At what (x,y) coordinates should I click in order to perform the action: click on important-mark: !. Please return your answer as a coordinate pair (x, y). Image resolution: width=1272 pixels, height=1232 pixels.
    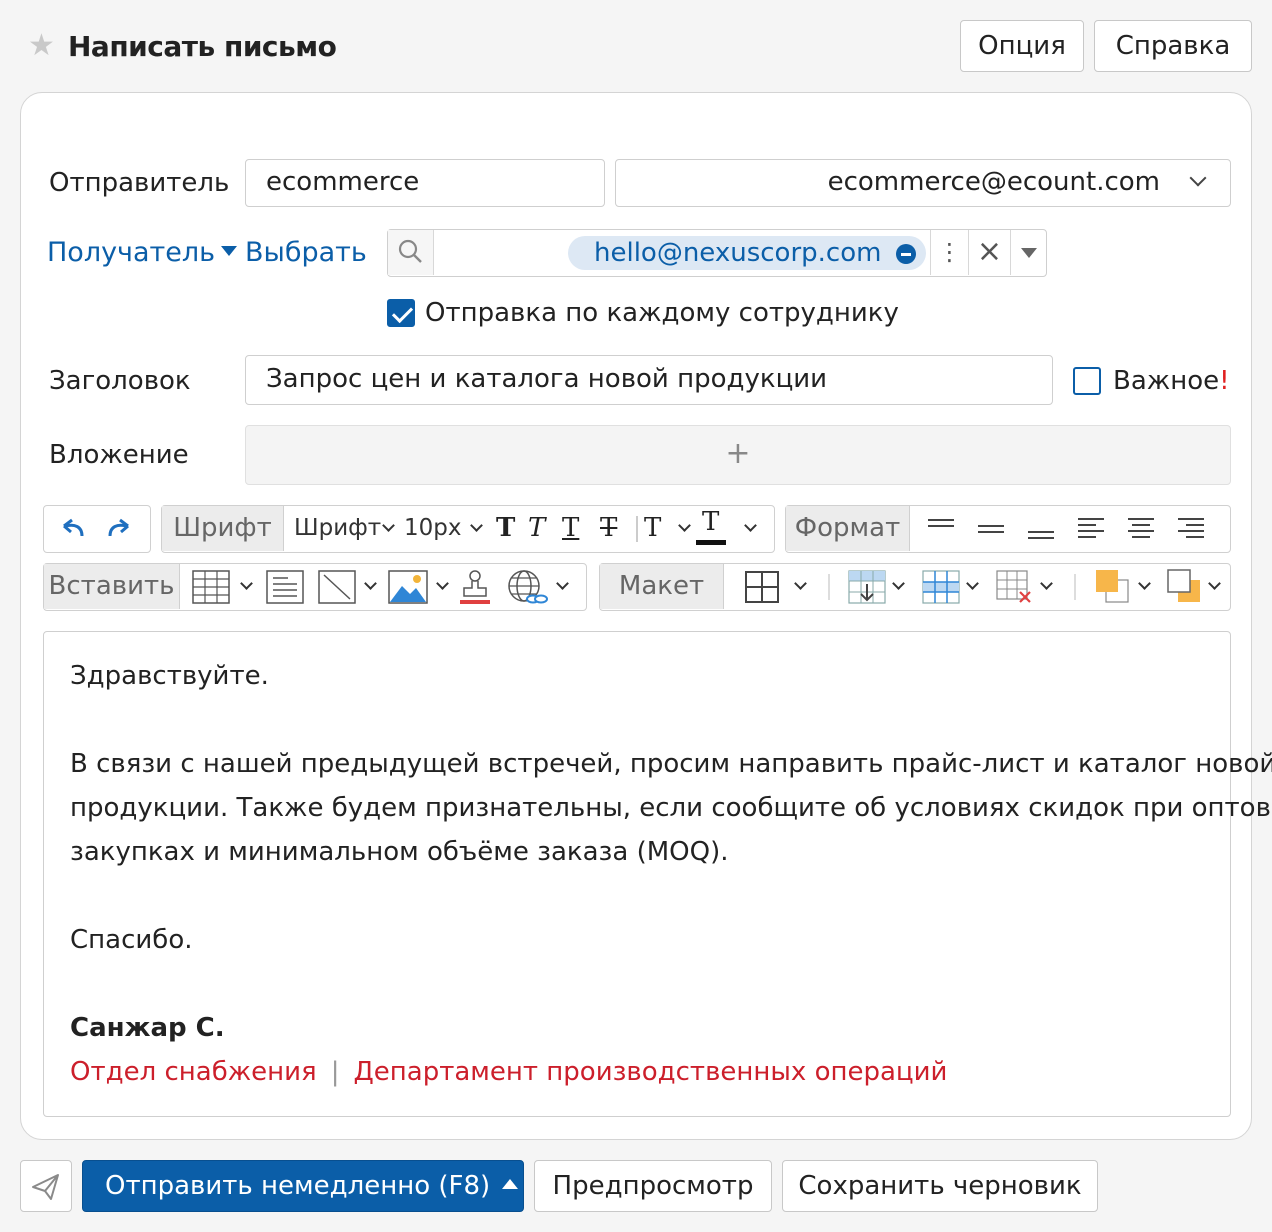
    Looking at the image, I should click on (1224, 381).